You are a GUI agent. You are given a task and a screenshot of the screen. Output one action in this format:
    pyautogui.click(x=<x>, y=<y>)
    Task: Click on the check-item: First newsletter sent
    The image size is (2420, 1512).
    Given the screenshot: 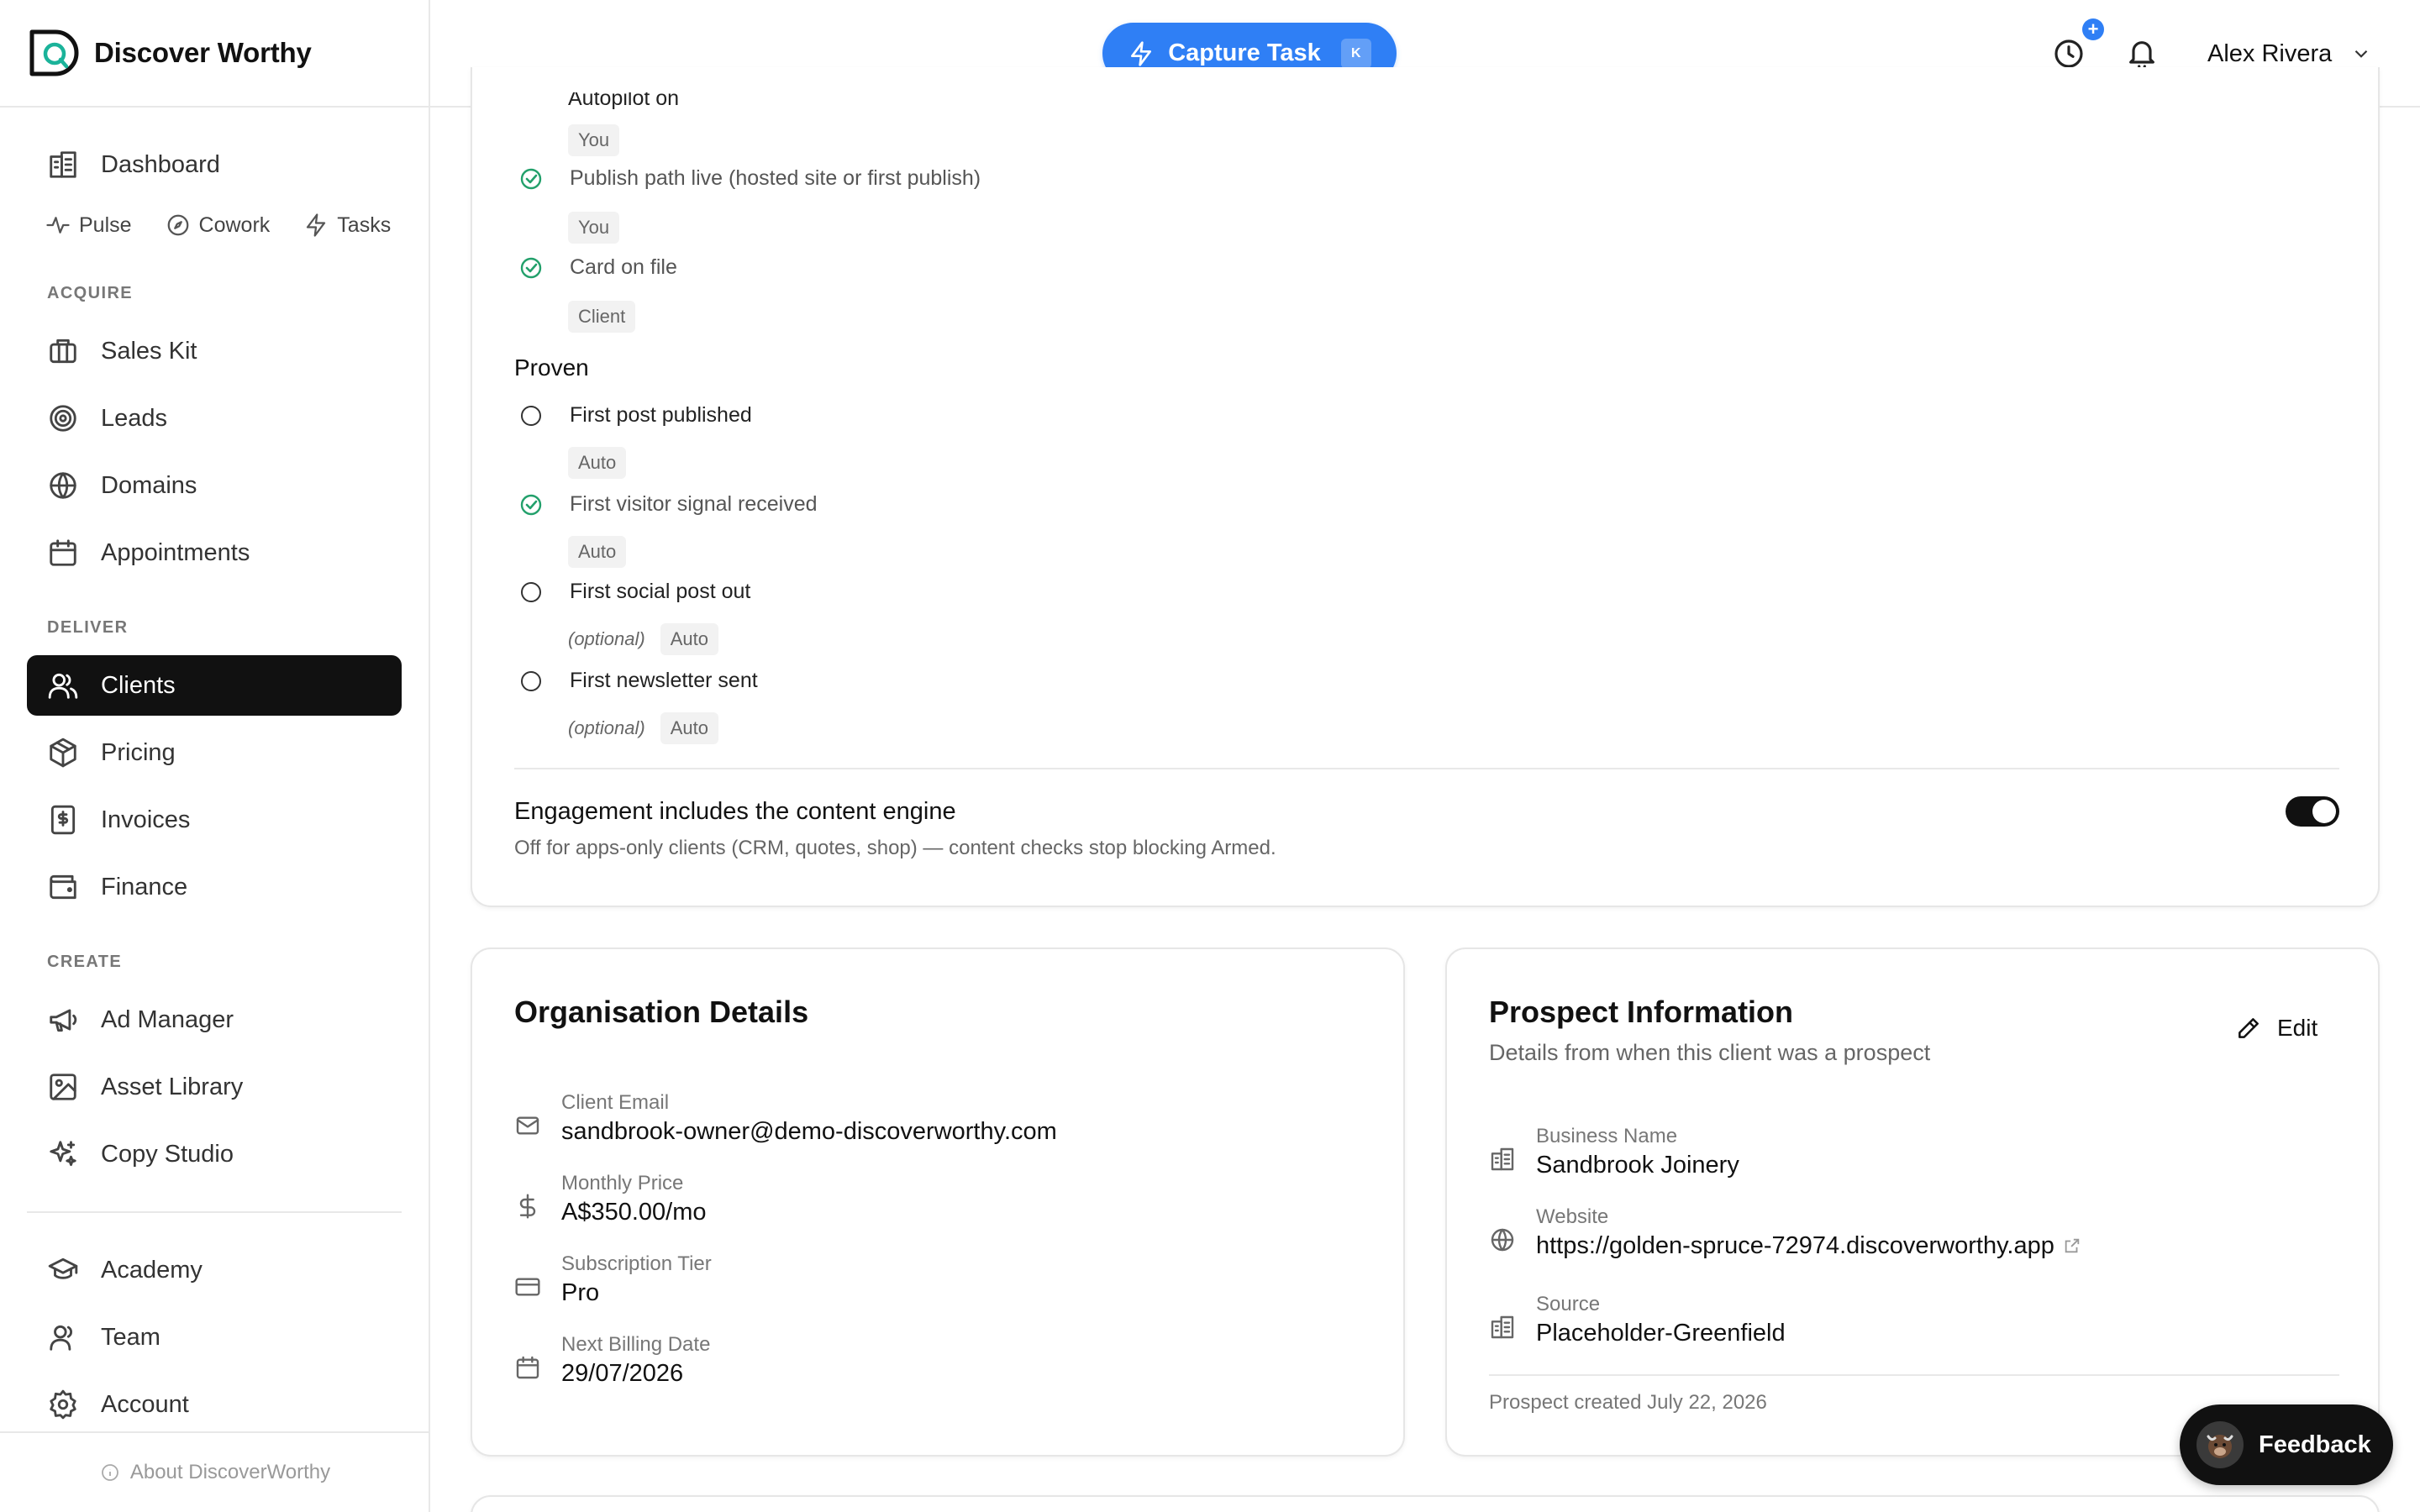 What is the action you would take?
    pyautogui.click(x=638, y=681)
    